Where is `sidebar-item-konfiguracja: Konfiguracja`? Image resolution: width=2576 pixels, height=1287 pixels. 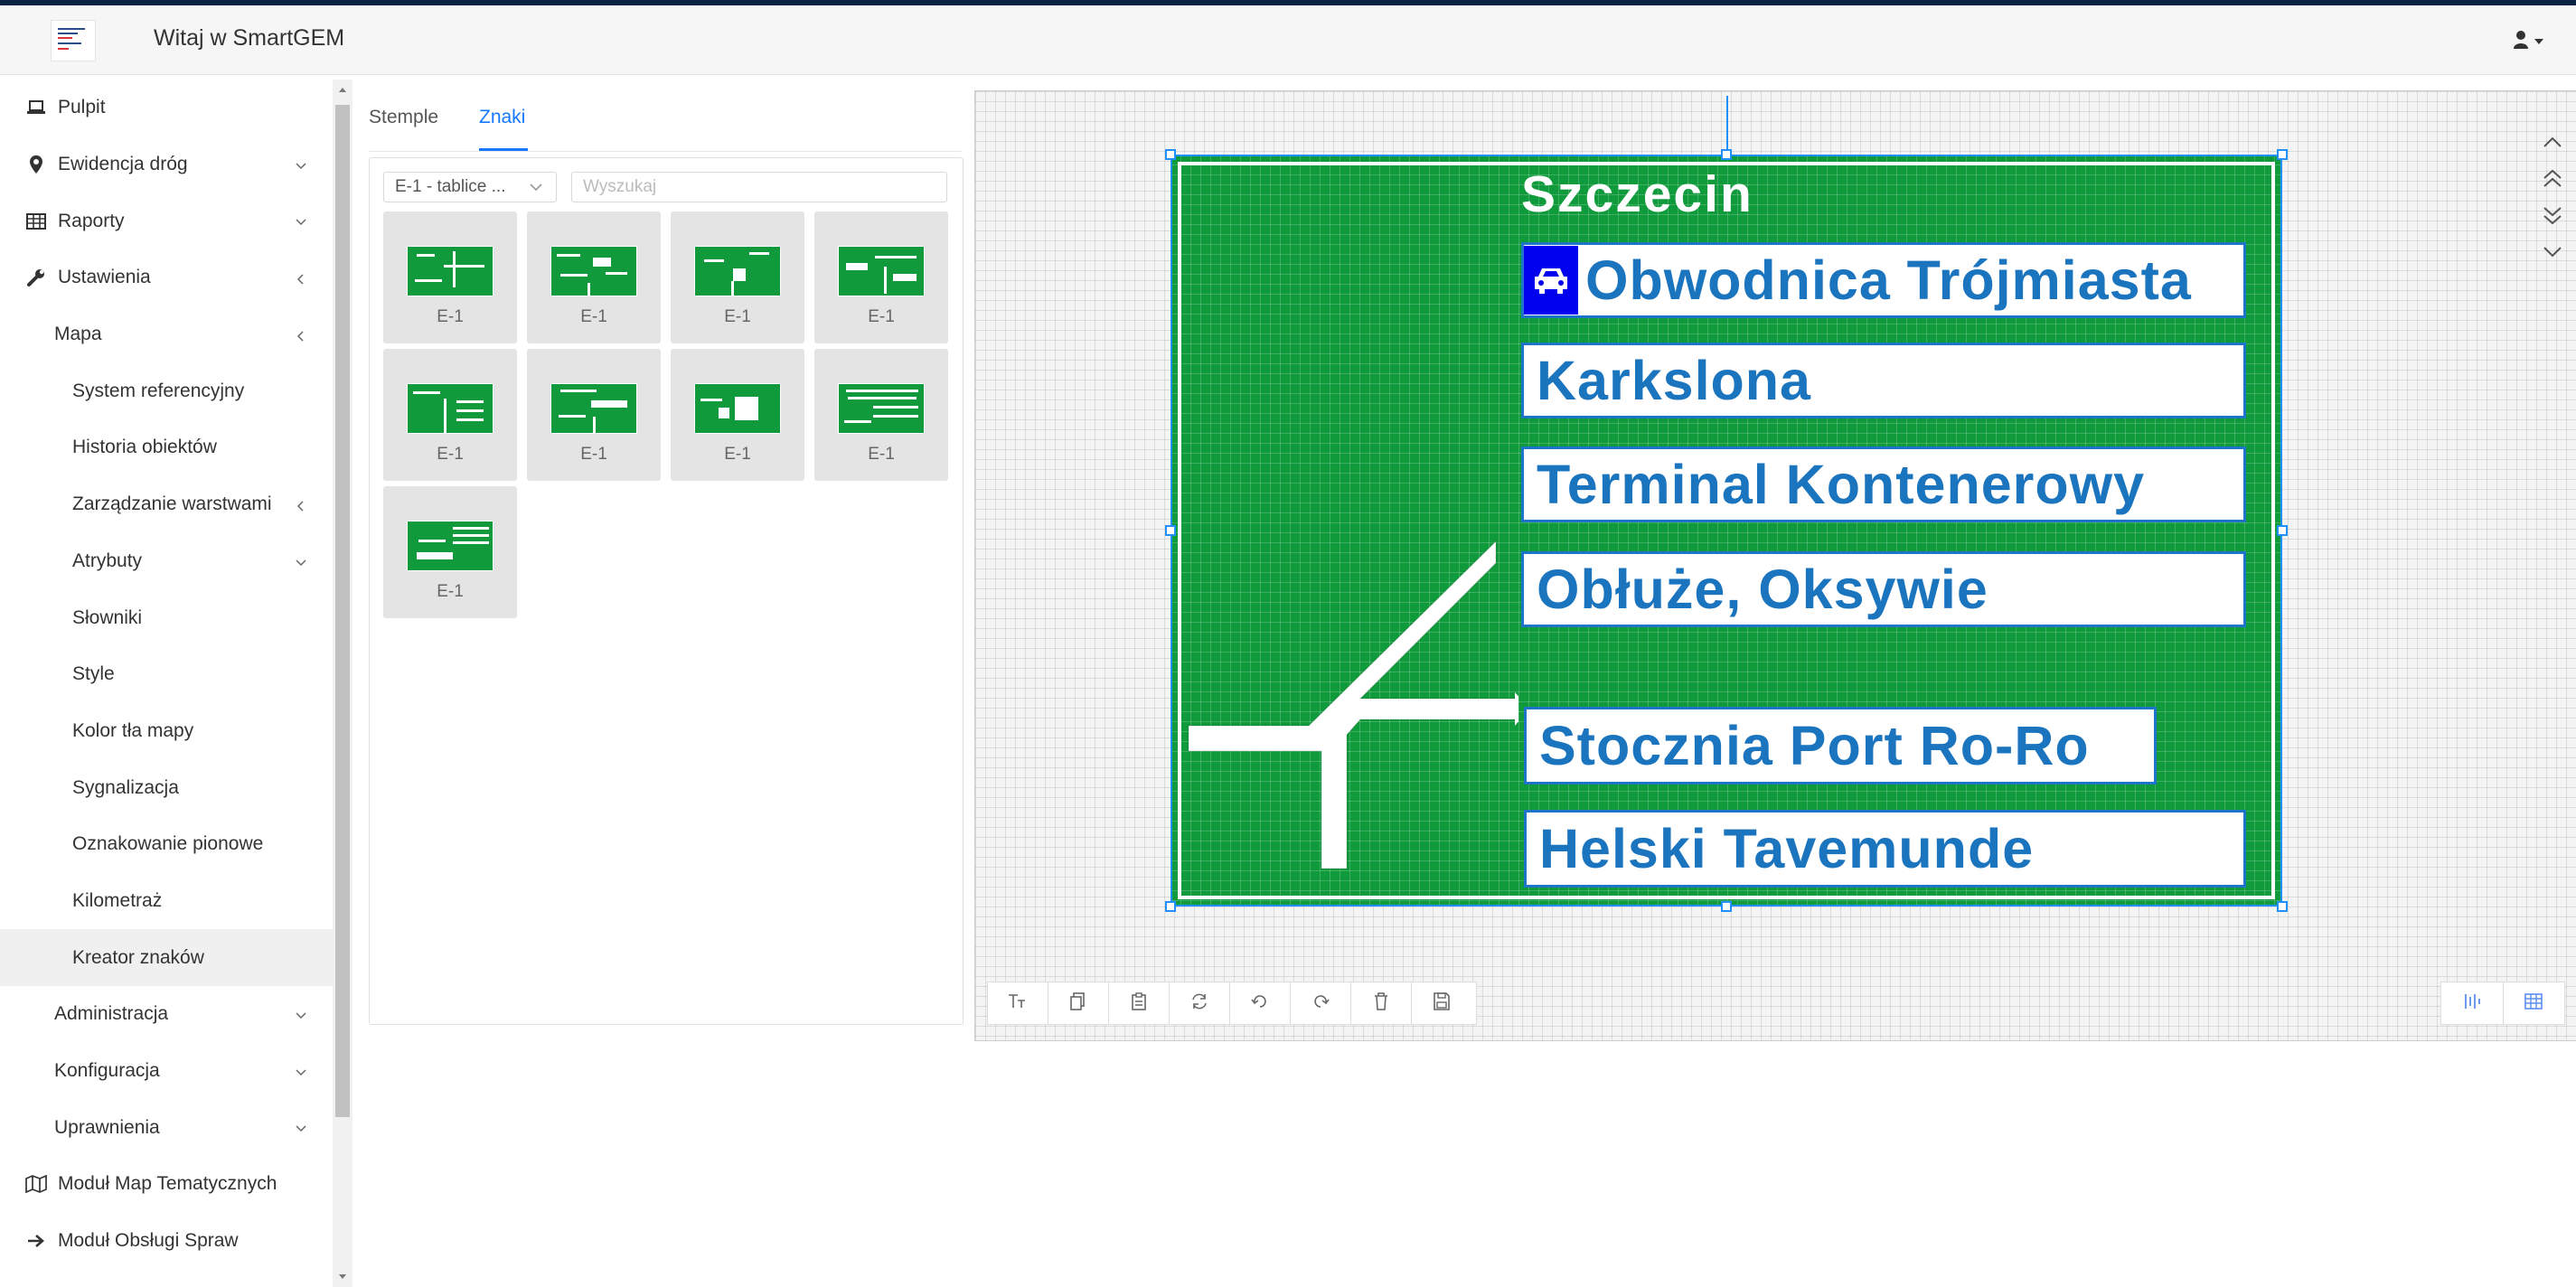 sidebar-item-konfiguracja: Konfiguracja is located at coordinates (167, 1071).